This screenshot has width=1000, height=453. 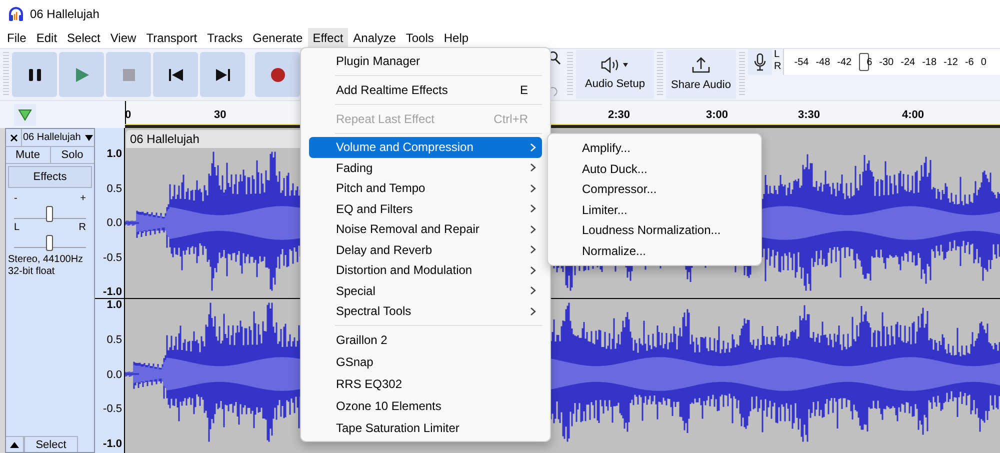 I want to click on microphone-button, so click(x=760, y=62).